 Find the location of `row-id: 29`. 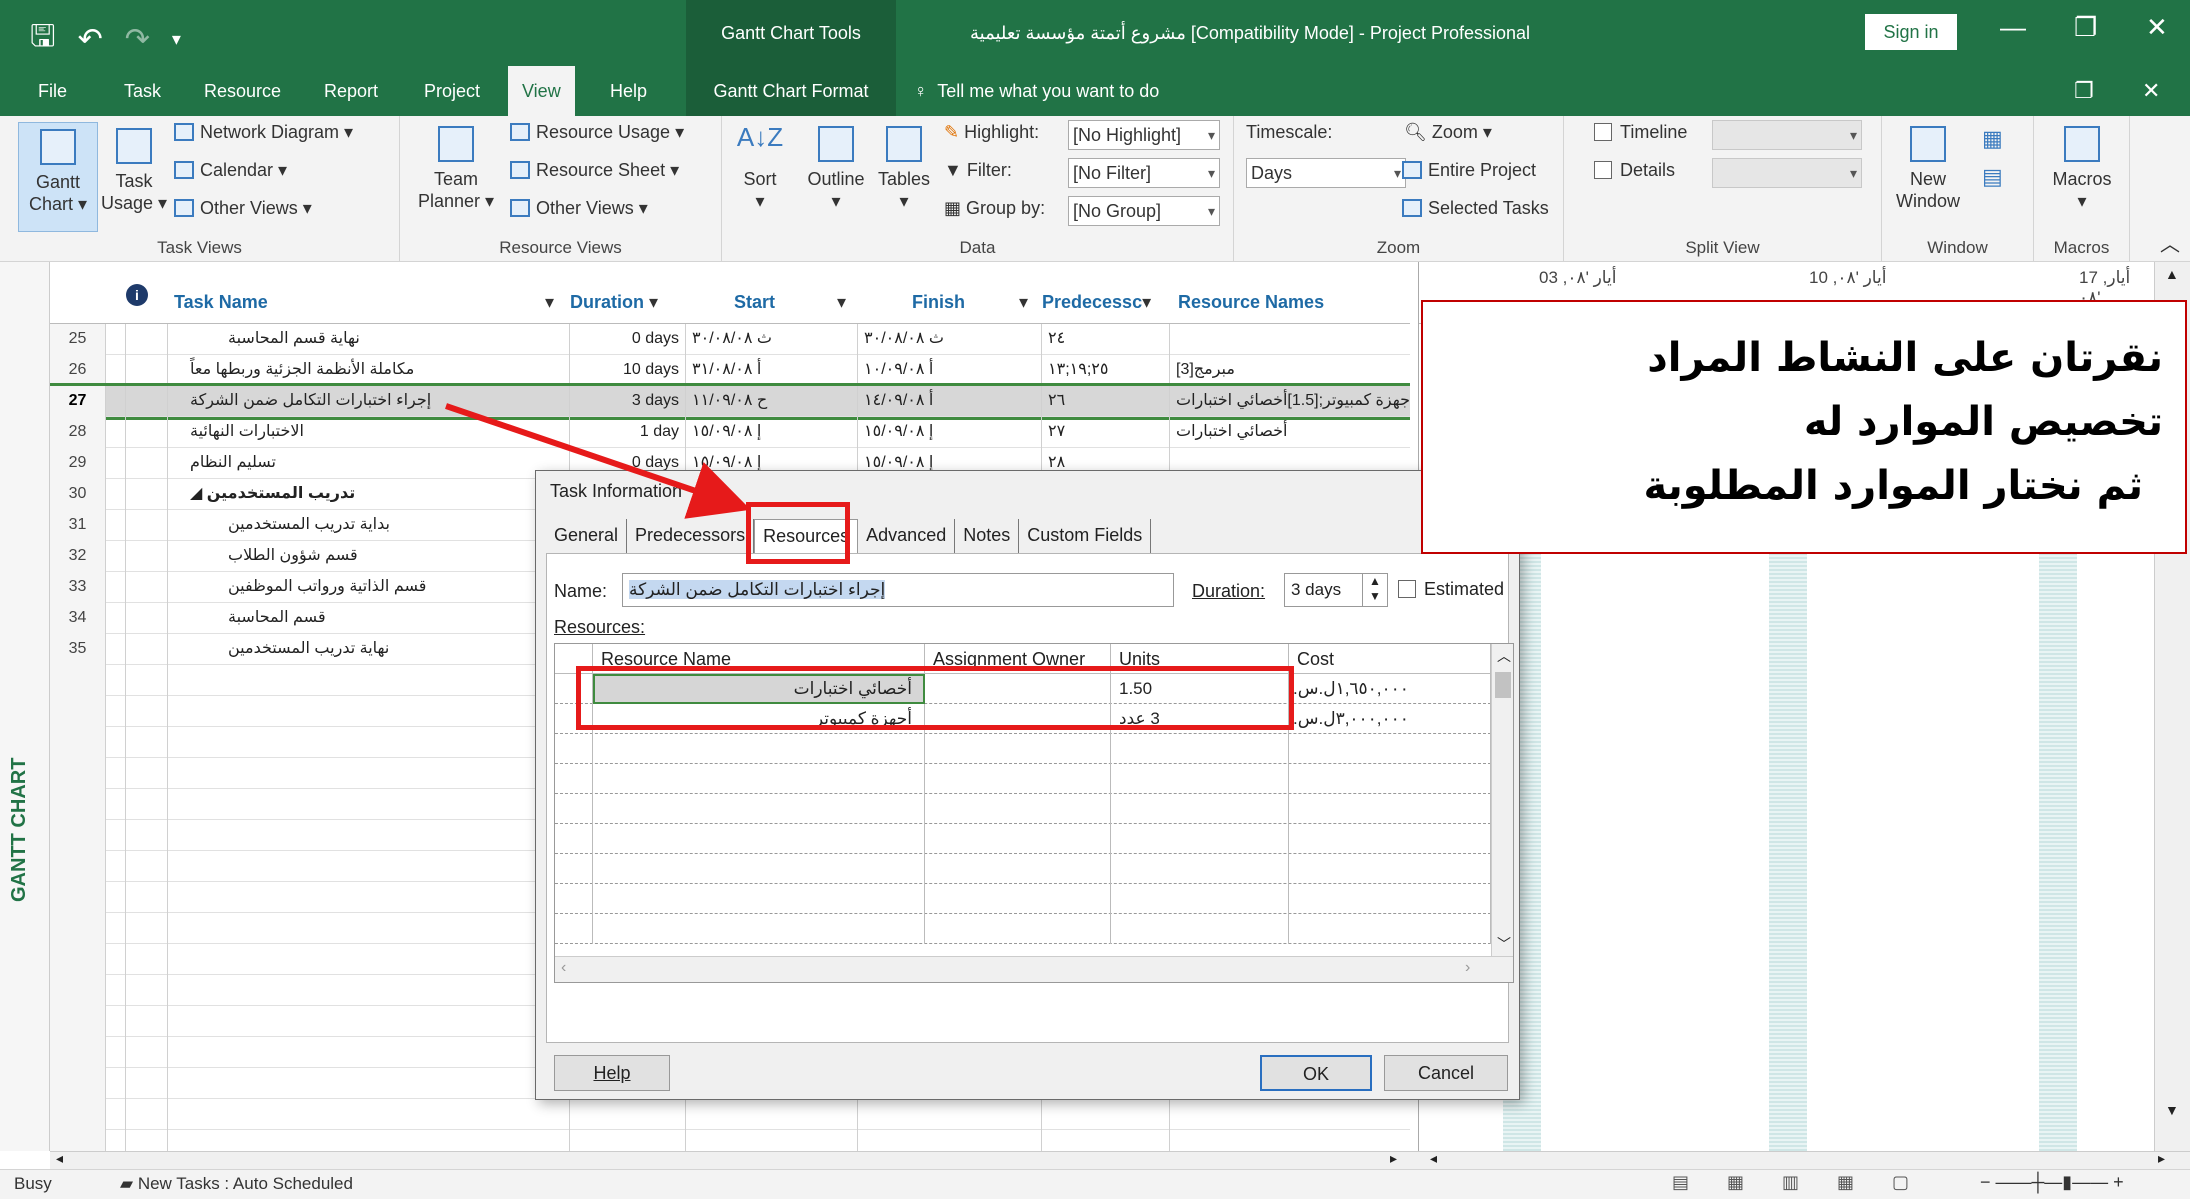

row-id: 29 is located at coordinates (78, 463).